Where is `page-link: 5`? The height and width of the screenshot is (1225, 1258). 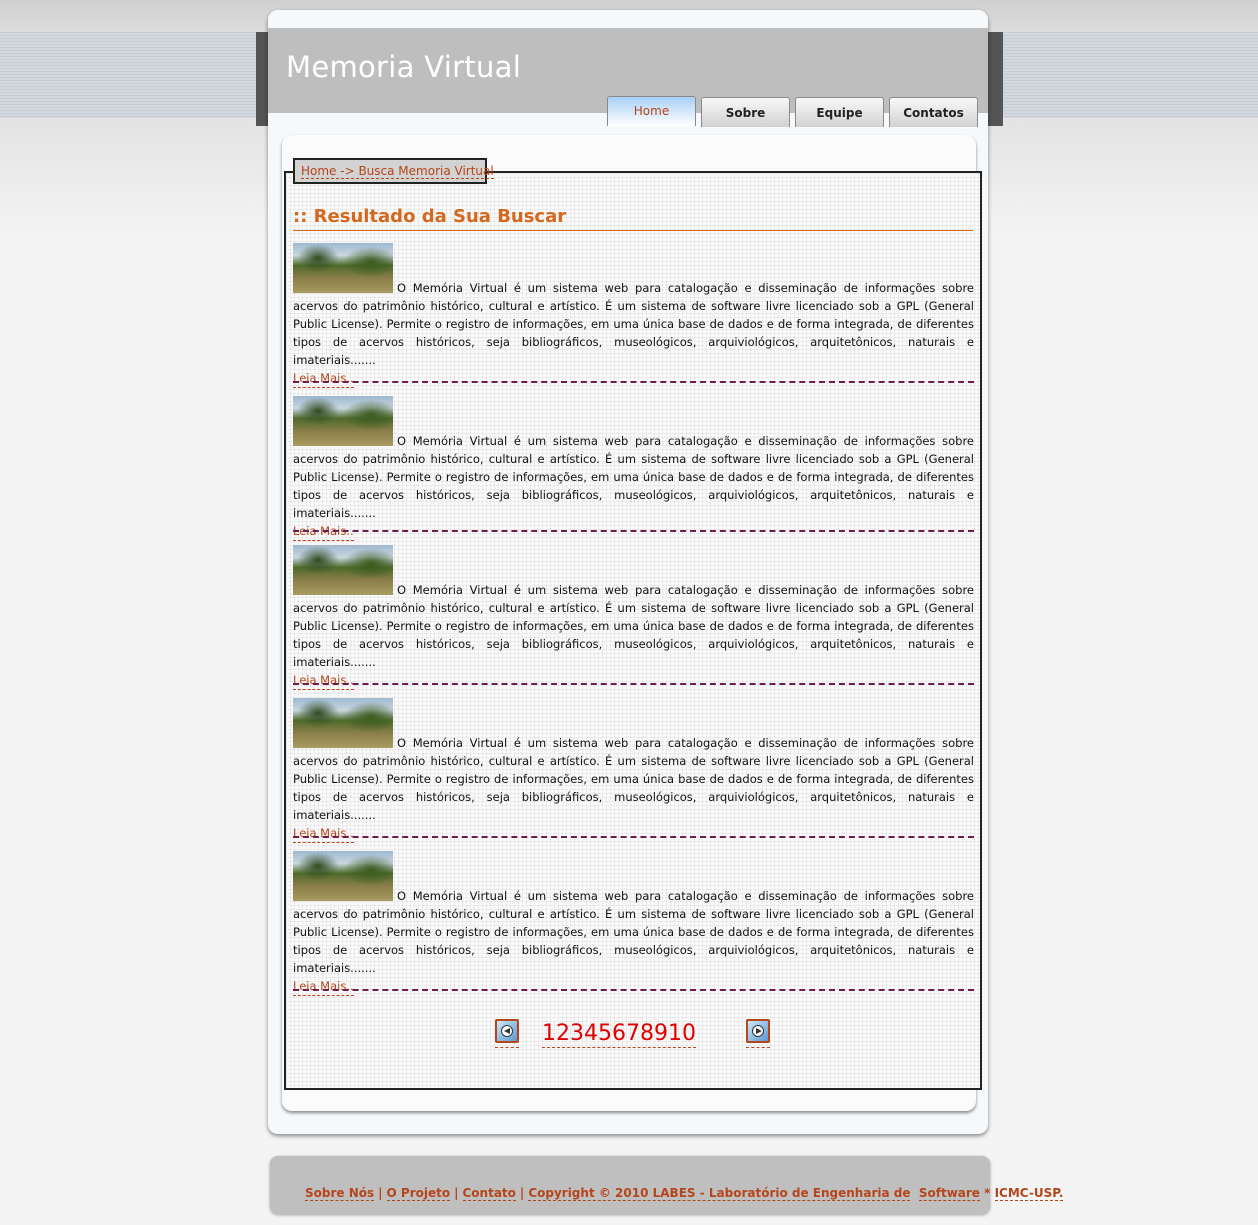
page-link: 5 is located at coordinates (605, 1033).